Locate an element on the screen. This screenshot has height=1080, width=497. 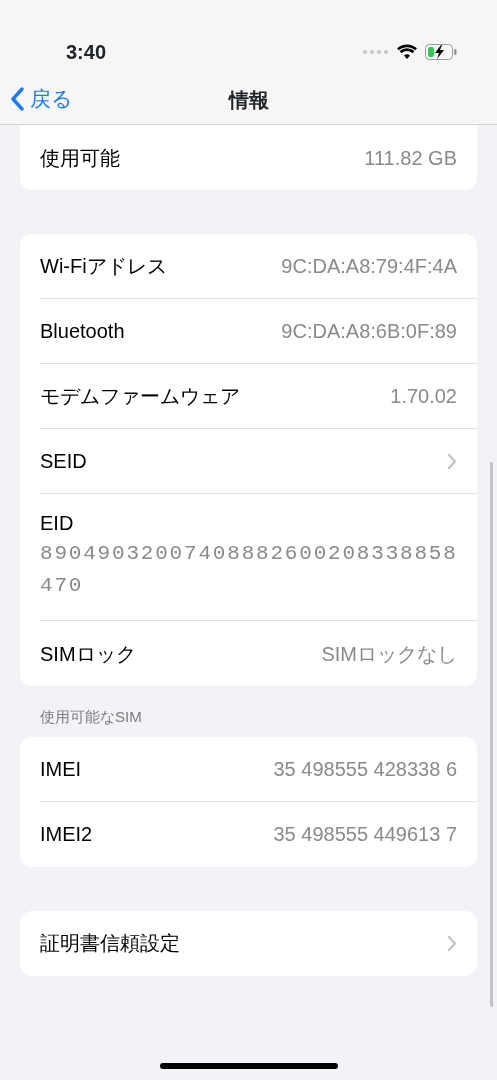
row-label: Bluetooth is located at coordinates (82, 331).